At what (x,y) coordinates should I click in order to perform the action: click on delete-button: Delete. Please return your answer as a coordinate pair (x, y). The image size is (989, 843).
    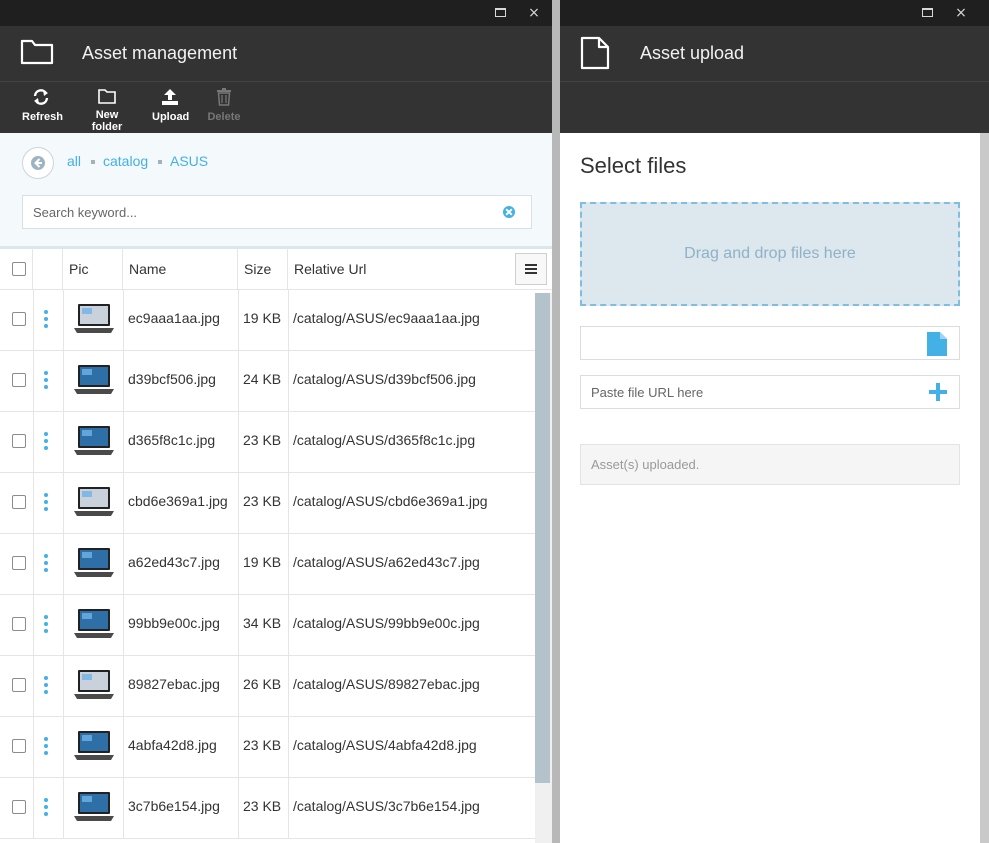
    Looking at the image, I should click on (224, 105).